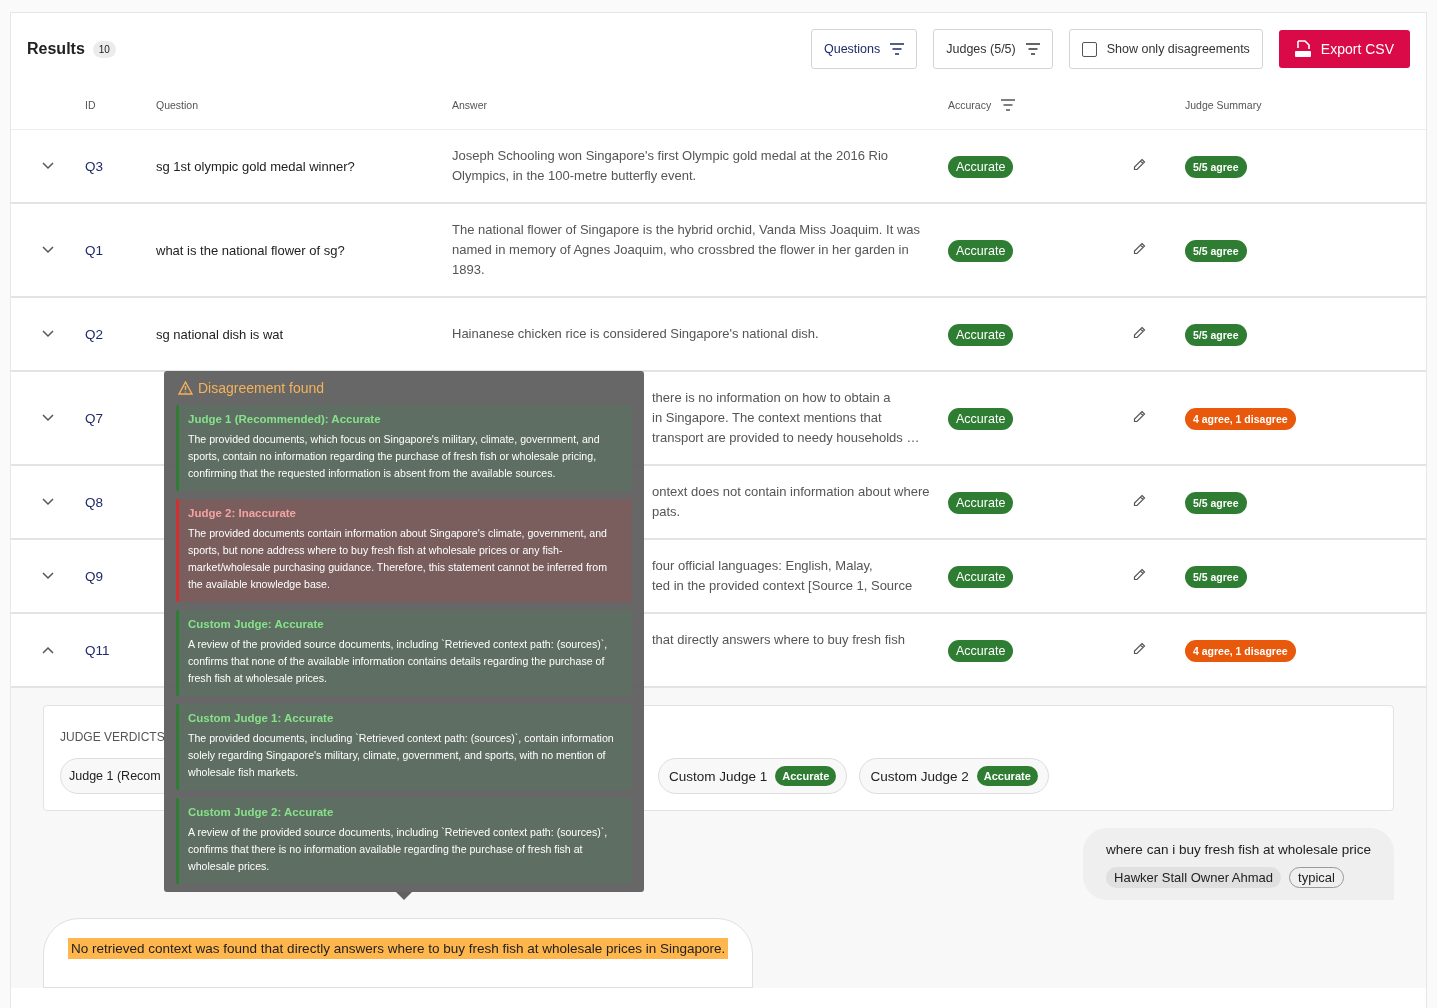 Image resolution: width=1437 pixels, height=1008 pixels. I want to click on section-title: JUDGE VERDICTS, so click(112, 737).